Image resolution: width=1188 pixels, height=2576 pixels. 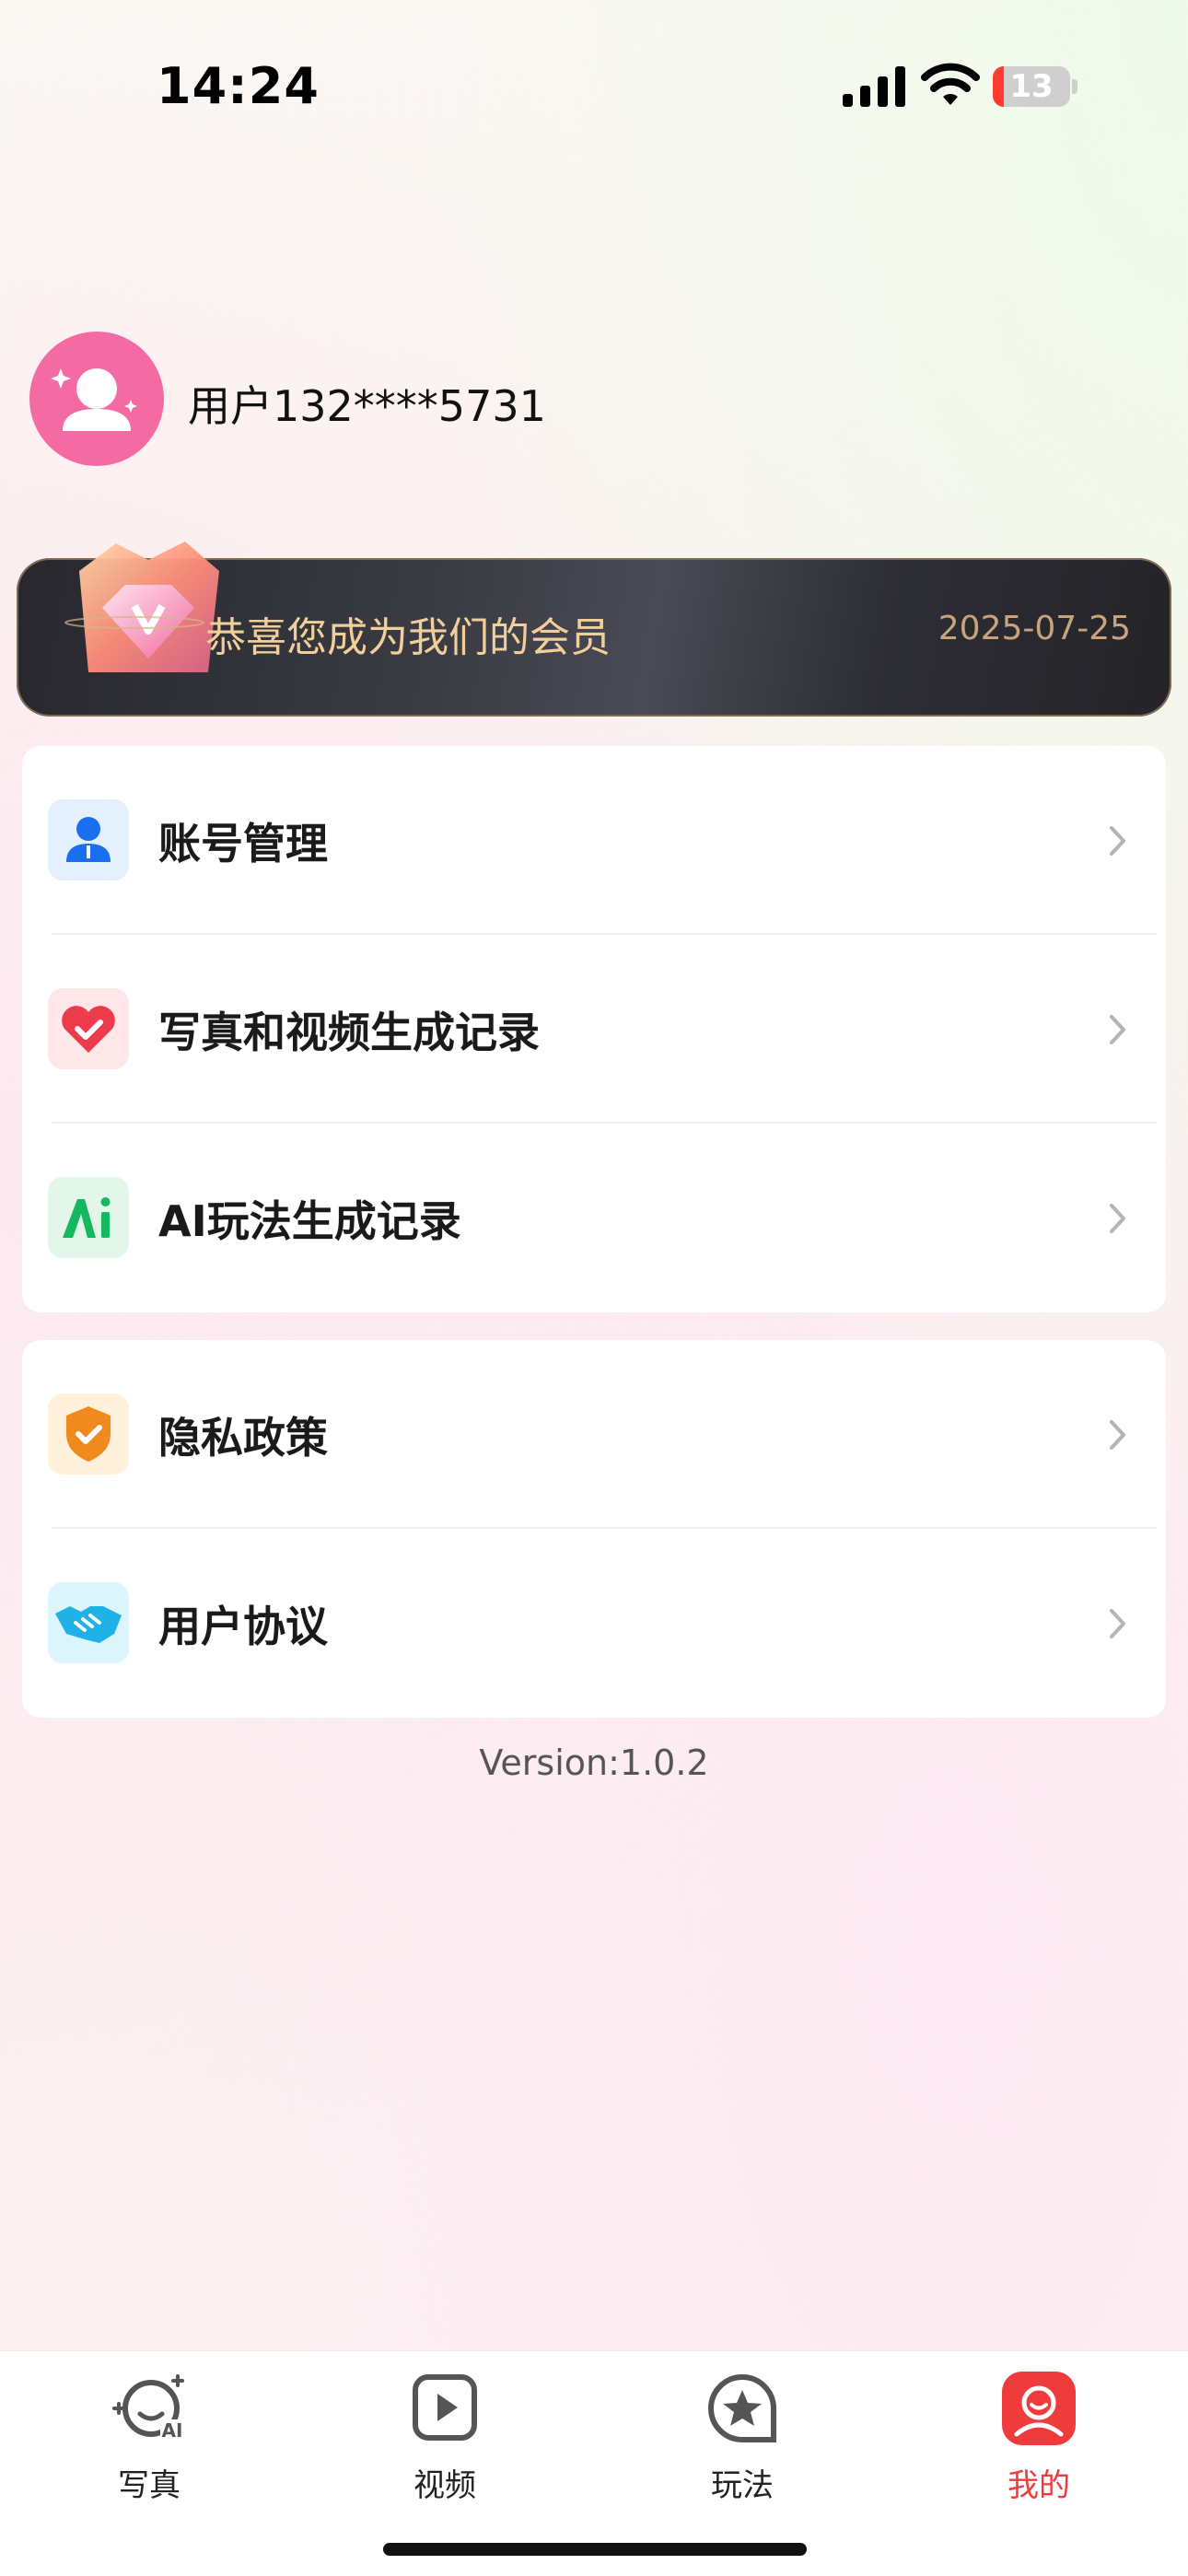 What do you see at coordinates (243, 843) in the screenshot?
I see `menu-item-label: 账号管理` at bounding box center [243, 843].